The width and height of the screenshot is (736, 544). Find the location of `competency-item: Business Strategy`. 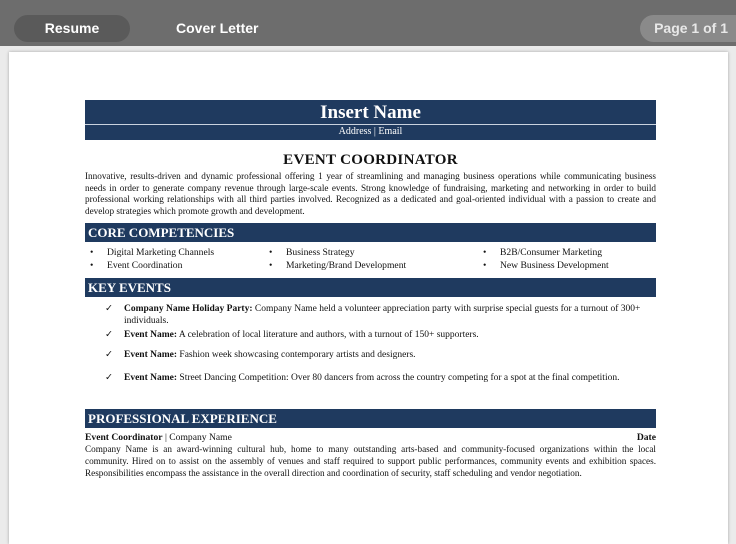

competency-item: Business Strategy is located at coordinates (346, 252).